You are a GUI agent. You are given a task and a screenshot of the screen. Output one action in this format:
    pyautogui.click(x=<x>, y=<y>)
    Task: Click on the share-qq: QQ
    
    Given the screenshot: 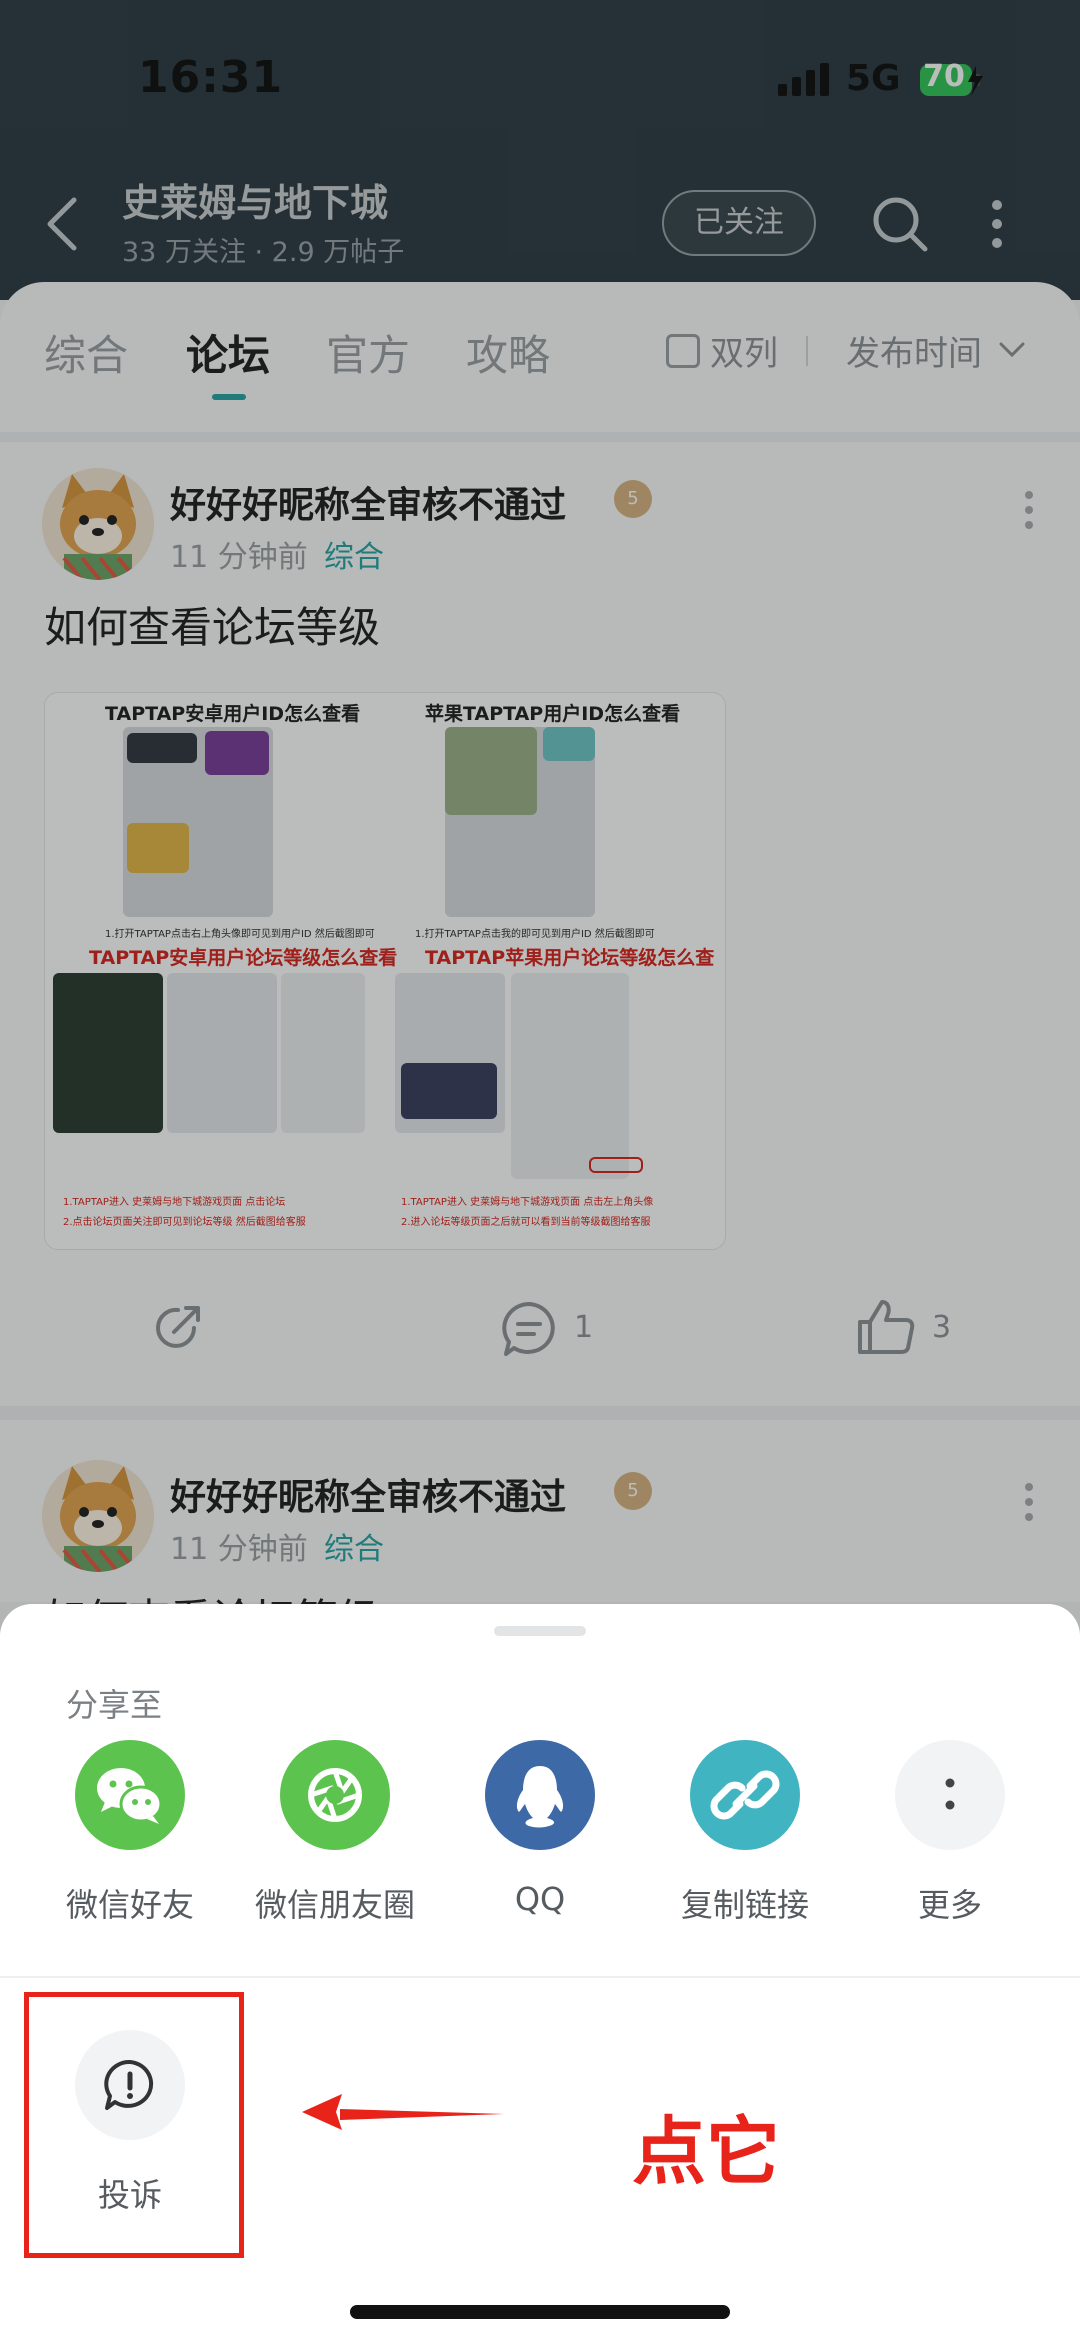 What is the action you would take?
    pyautogui.click(x=540, y=1840)
    